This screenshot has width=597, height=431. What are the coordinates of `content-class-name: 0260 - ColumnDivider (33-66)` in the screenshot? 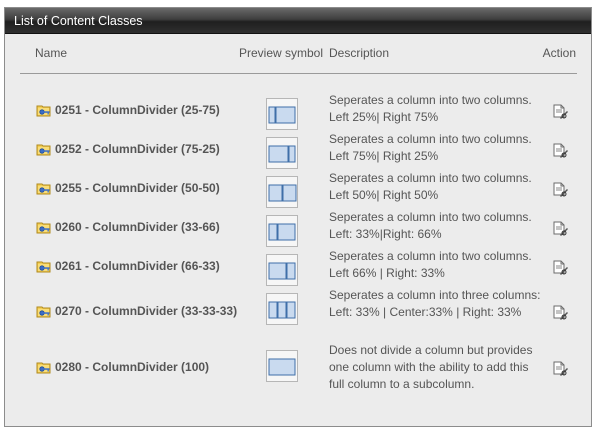 It's located at (128, 227).